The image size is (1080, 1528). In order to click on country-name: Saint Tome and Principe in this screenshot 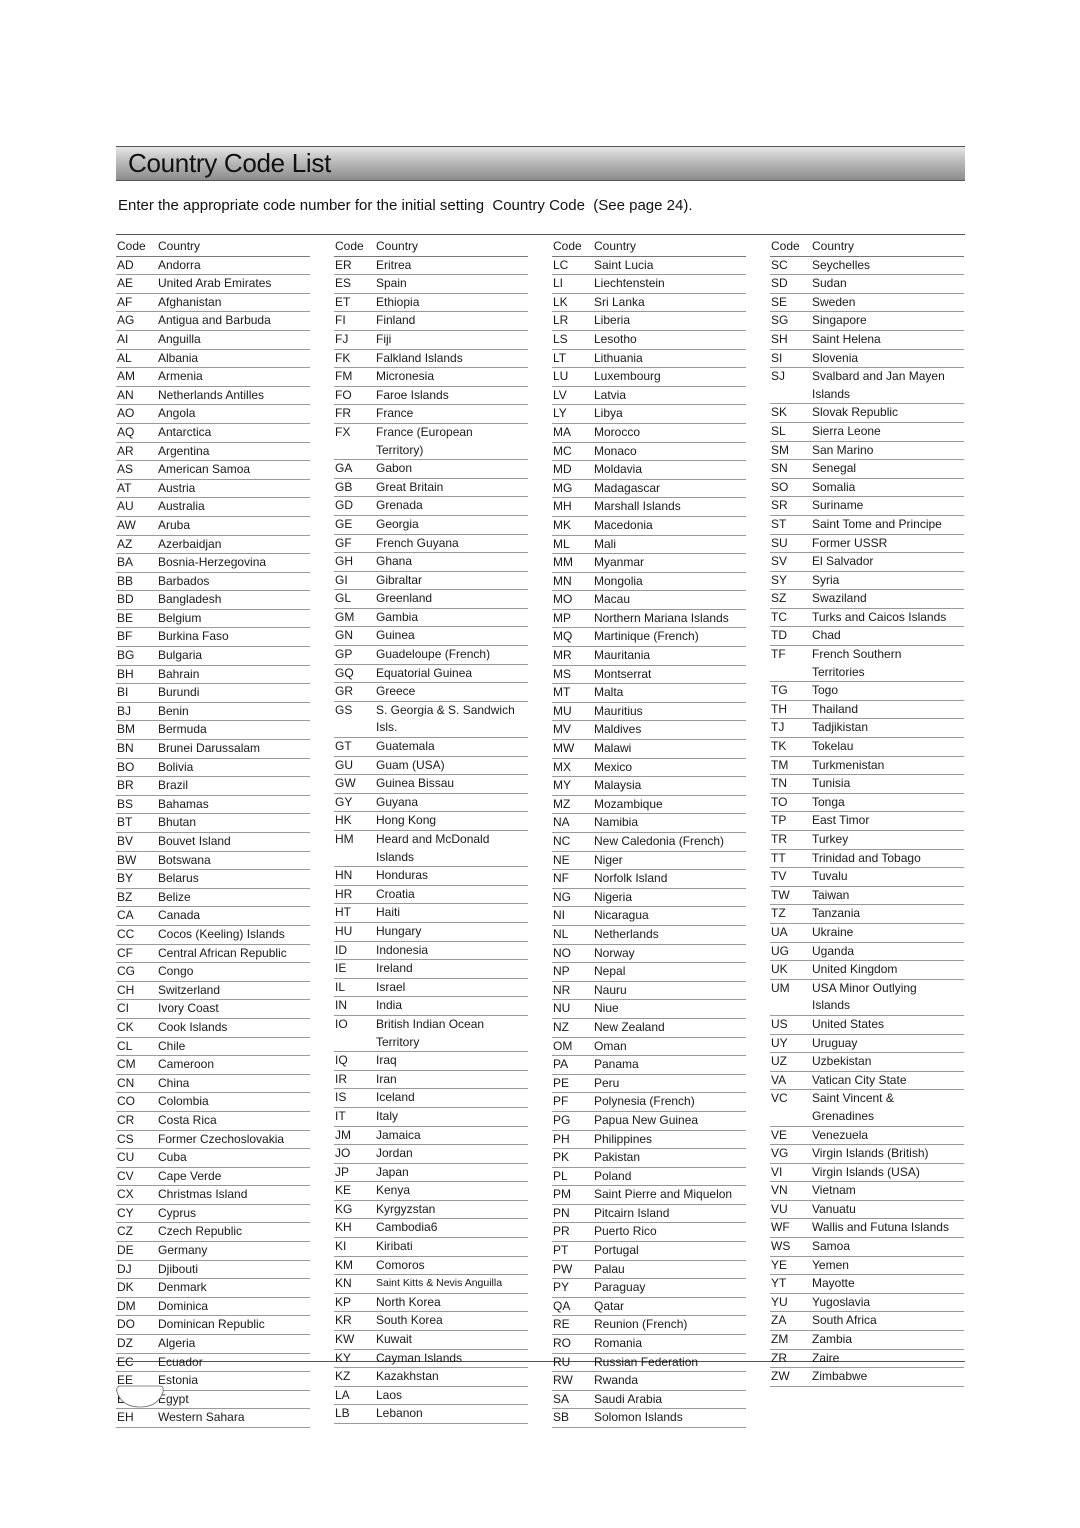, I will do `click(877, 523)`.